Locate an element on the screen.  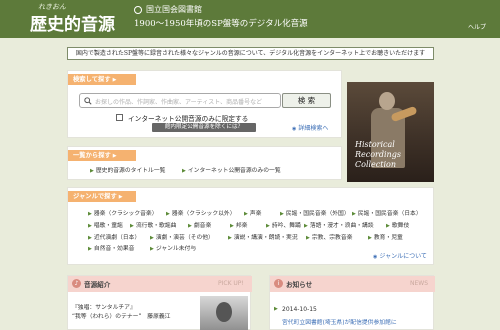
featured-audio-header: ♪ 音源紹介 PICK UP! is located at coordinates (160, 284).